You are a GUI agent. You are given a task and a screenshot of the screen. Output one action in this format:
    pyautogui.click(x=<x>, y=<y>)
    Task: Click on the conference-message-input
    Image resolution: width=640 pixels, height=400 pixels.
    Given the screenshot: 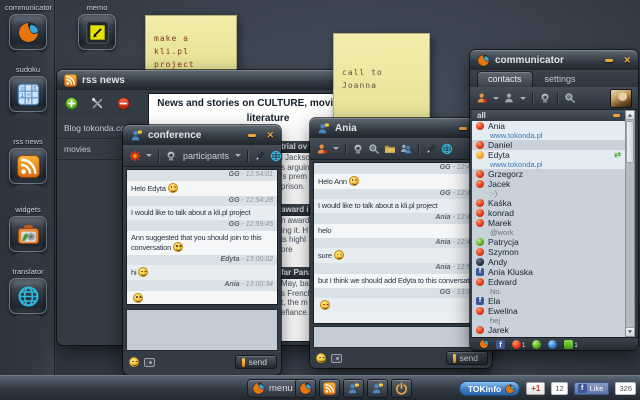 What is the action you would take?
    pyautogui.click(x=202, y=330)
    